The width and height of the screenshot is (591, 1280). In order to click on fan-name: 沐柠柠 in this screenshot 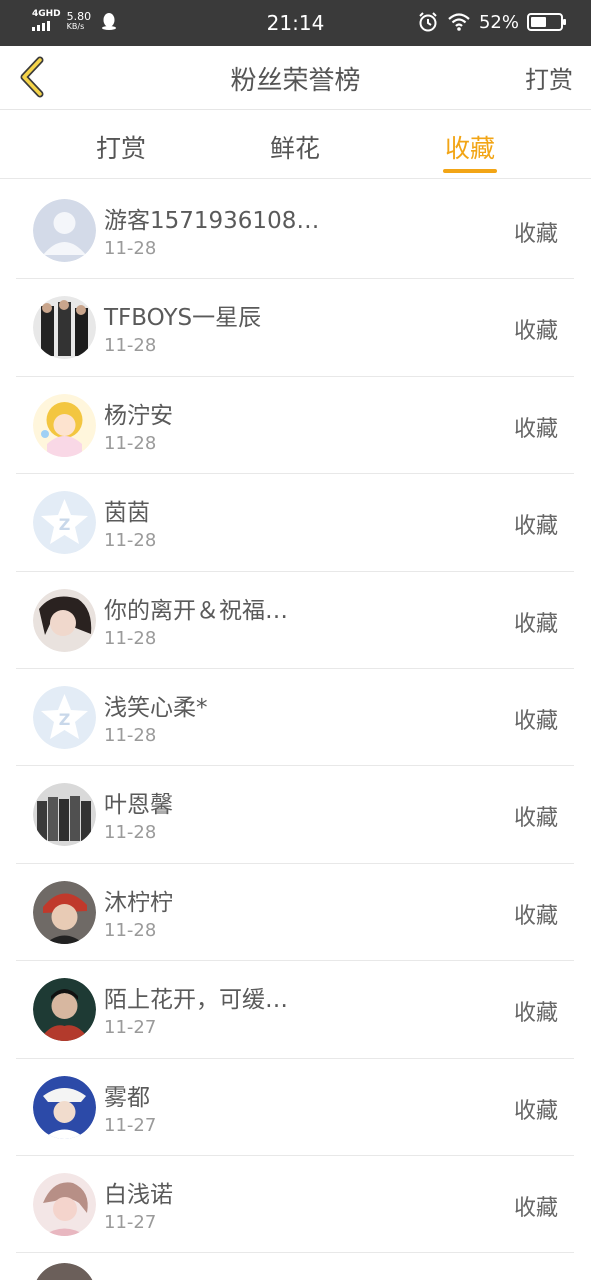, I will do `click(138, 902)`.